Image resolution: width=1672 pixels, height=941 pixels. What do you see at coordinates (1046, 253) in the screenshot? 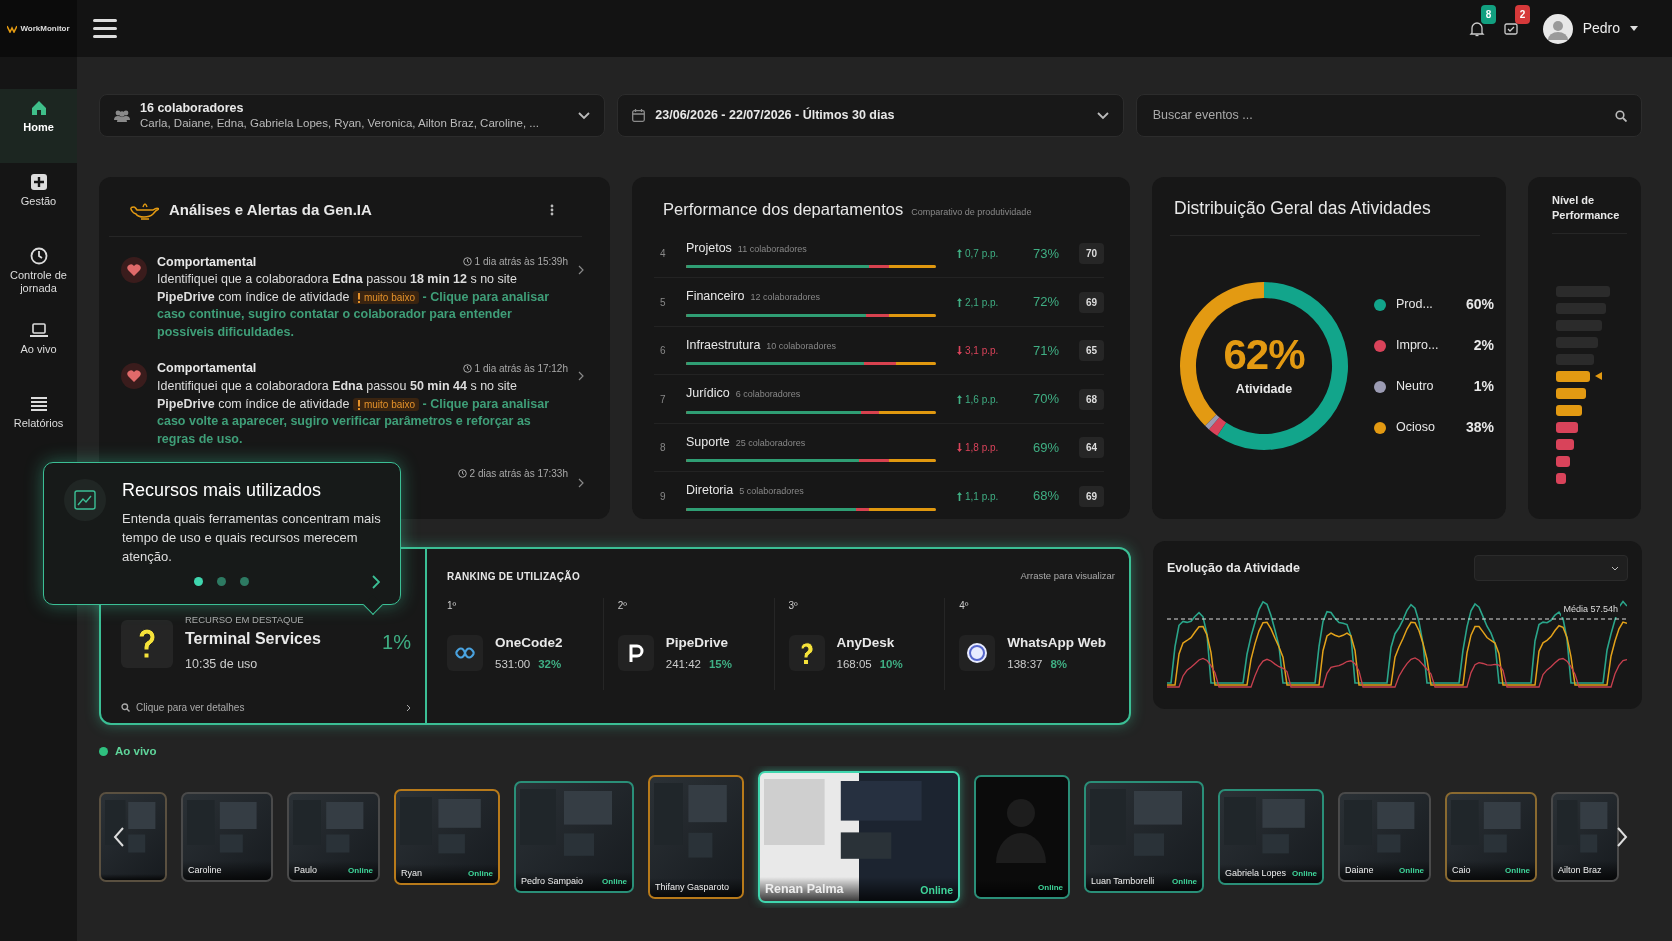
I see `percent-value: 73%` at bounding box center [1046, 253].